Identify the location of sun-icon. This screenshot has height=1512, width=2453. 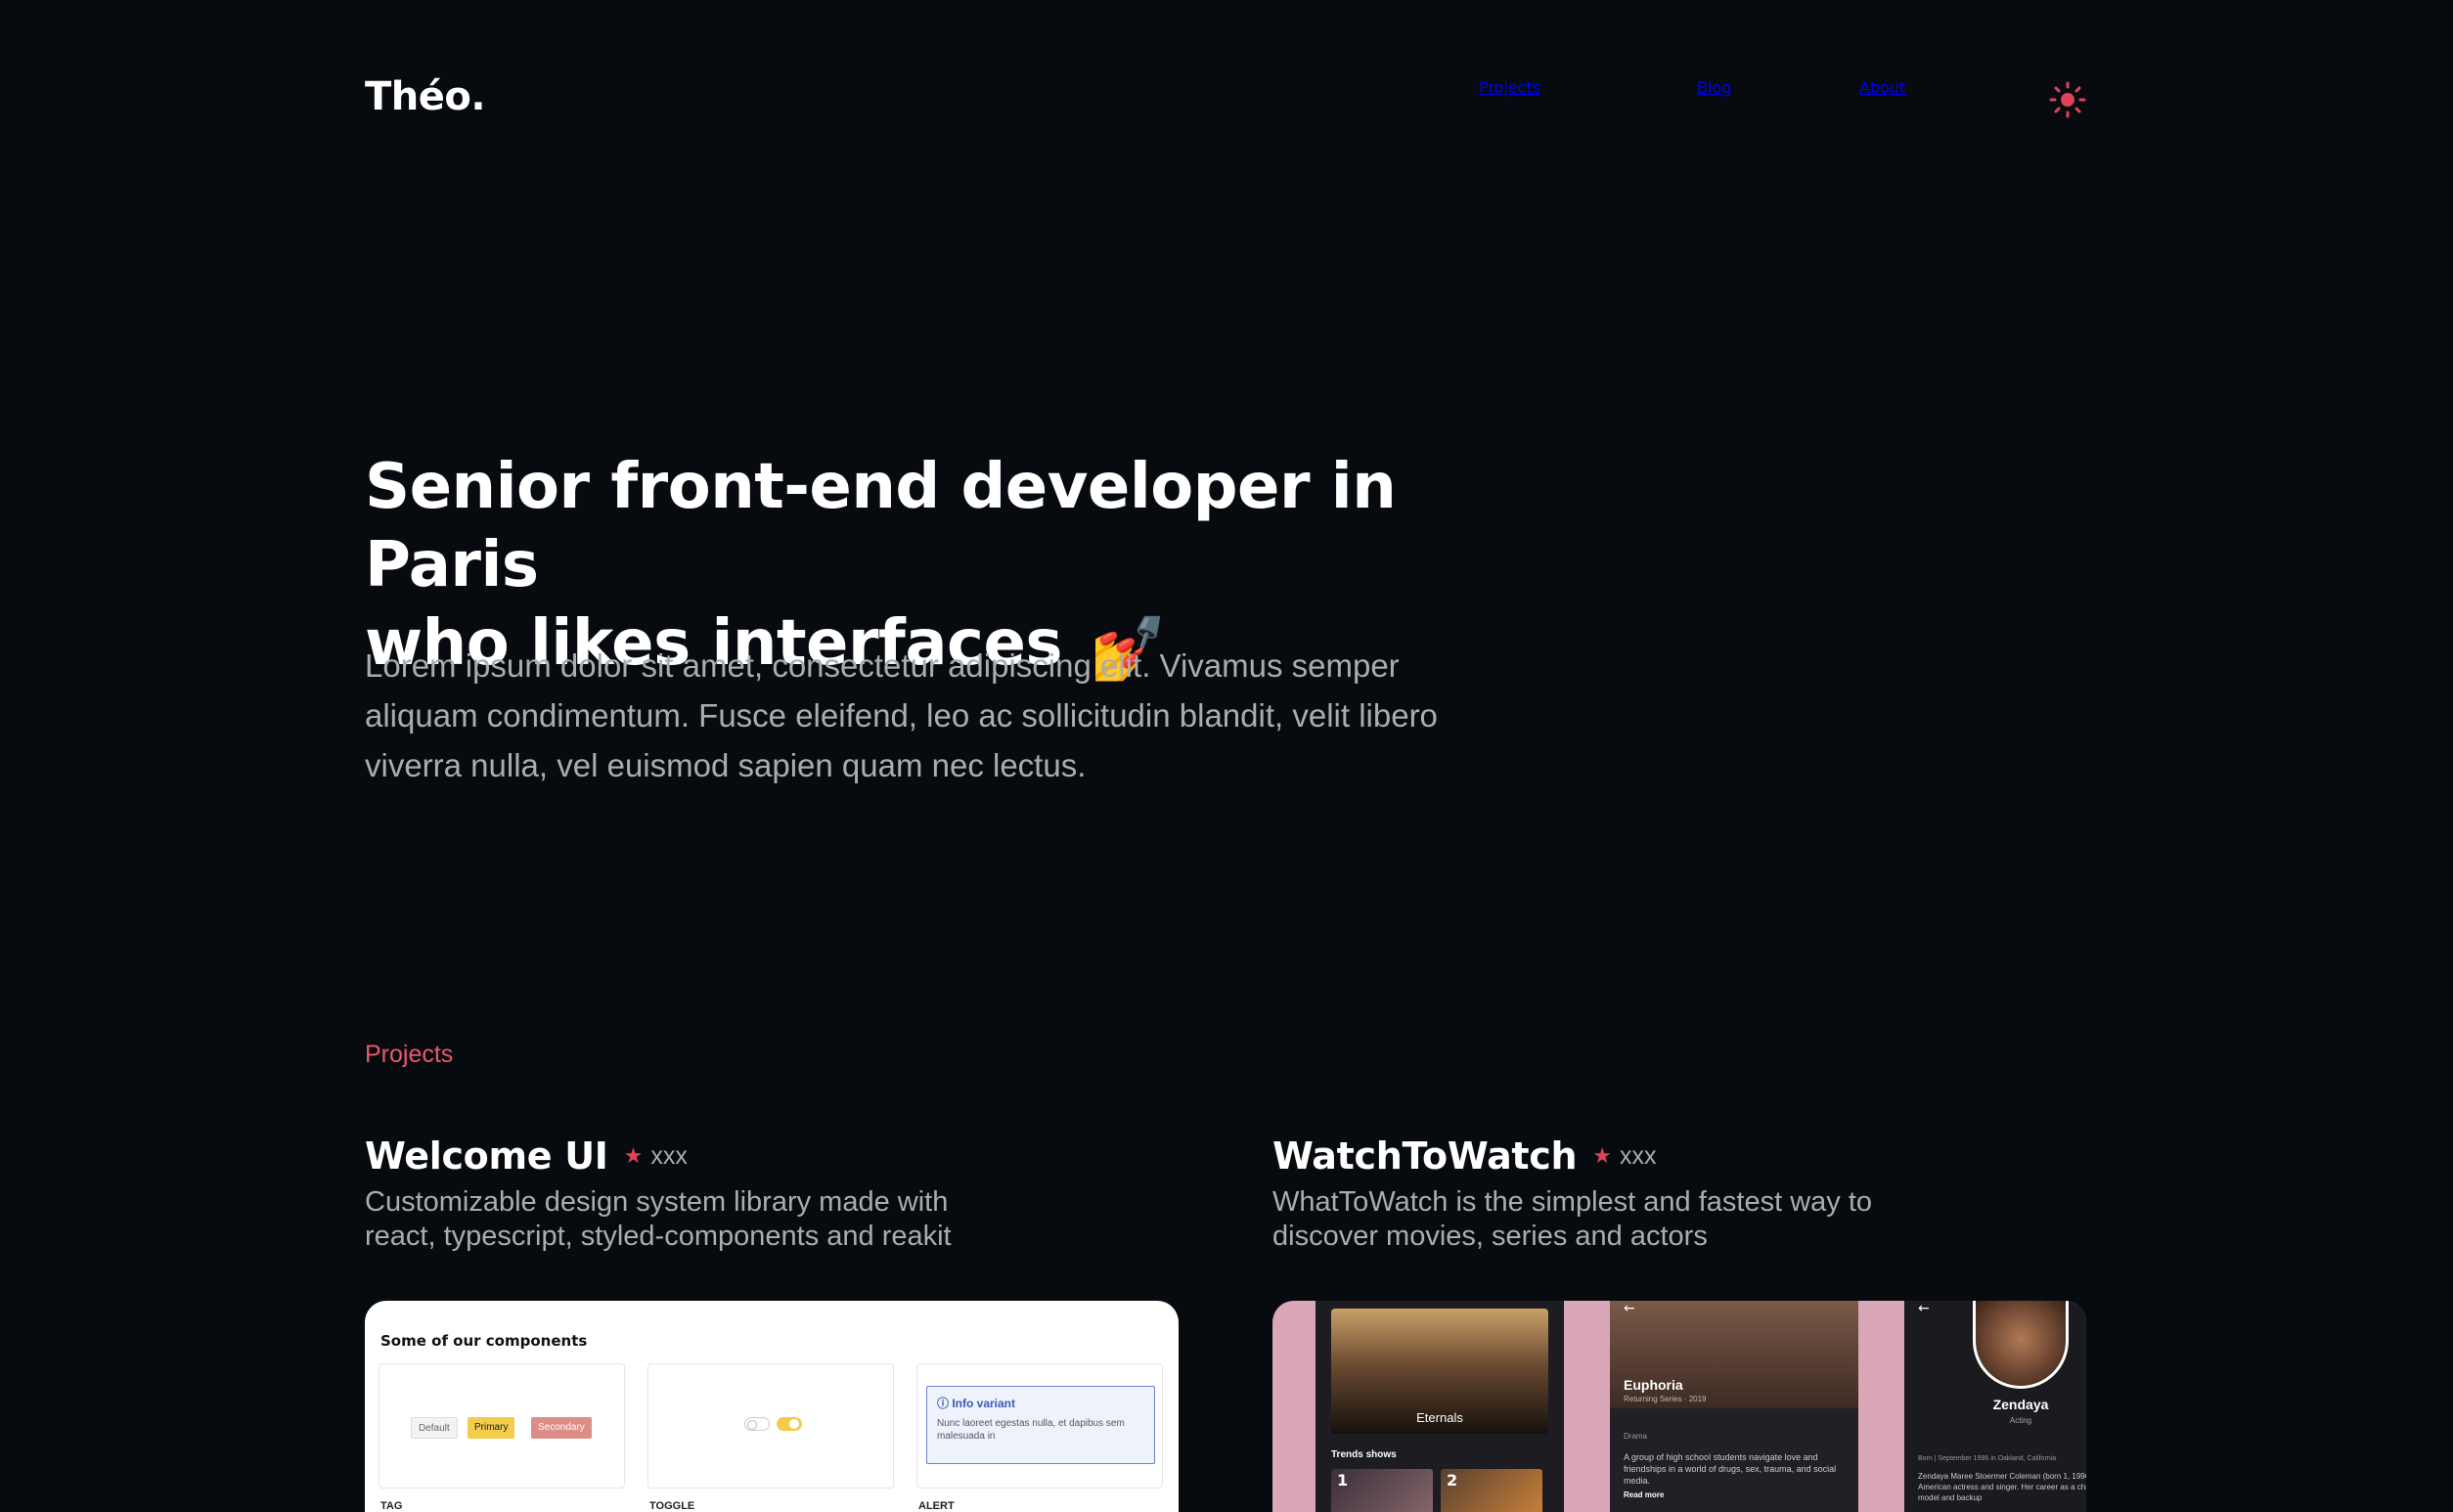
(2067, 100).